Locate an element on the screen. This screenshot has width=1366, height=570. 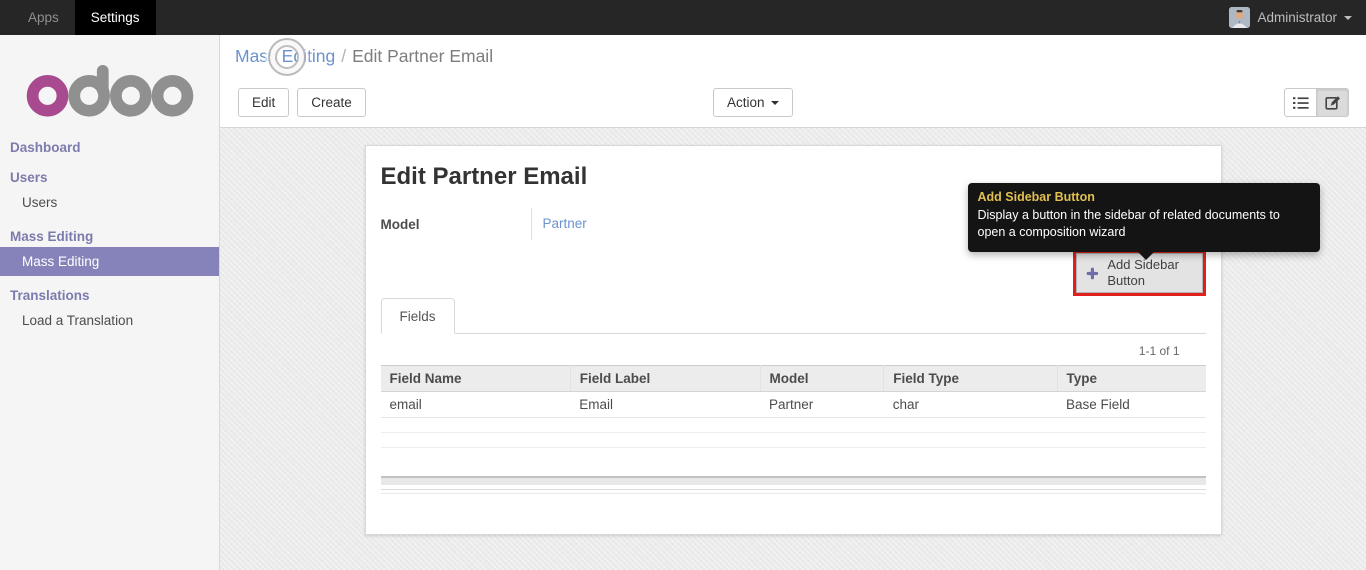
form-view-button is located at coordinates (1332, 102).